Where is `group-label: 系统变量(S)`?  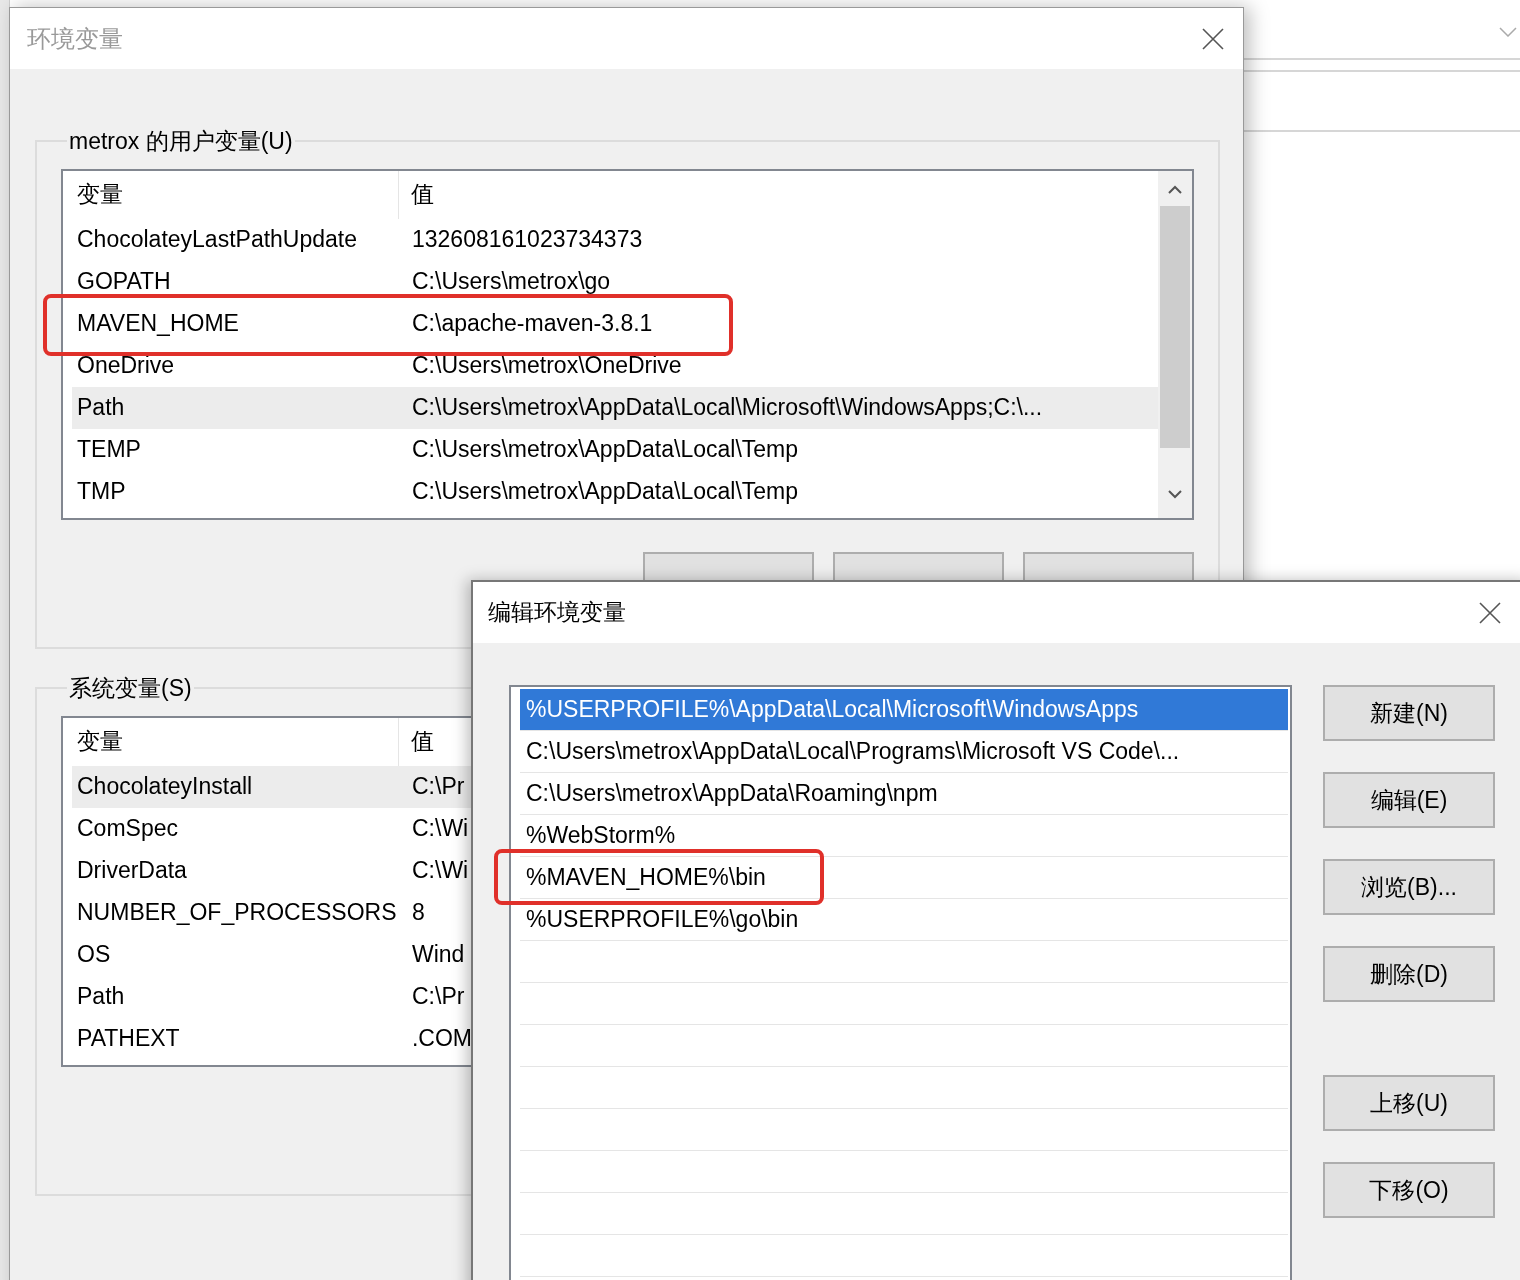 group-label: 系统变量(S) is located at coordinates (130, 688).